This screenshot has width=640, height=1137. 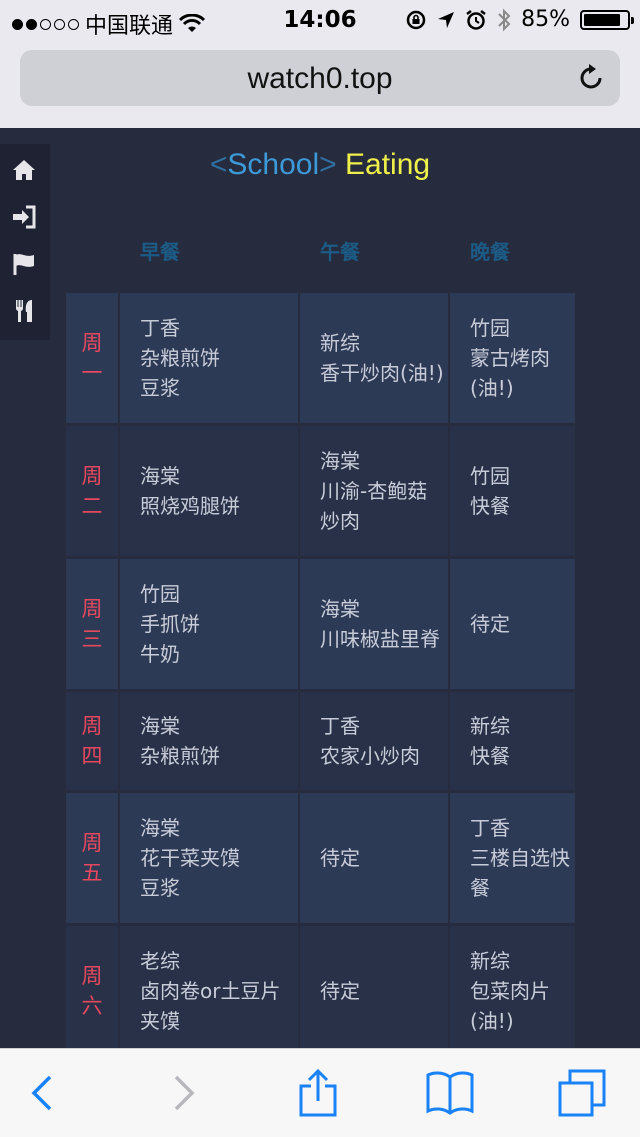 I want to click on dinner-cell-line: 蒙古烤肉, so click(x=510, y=358).